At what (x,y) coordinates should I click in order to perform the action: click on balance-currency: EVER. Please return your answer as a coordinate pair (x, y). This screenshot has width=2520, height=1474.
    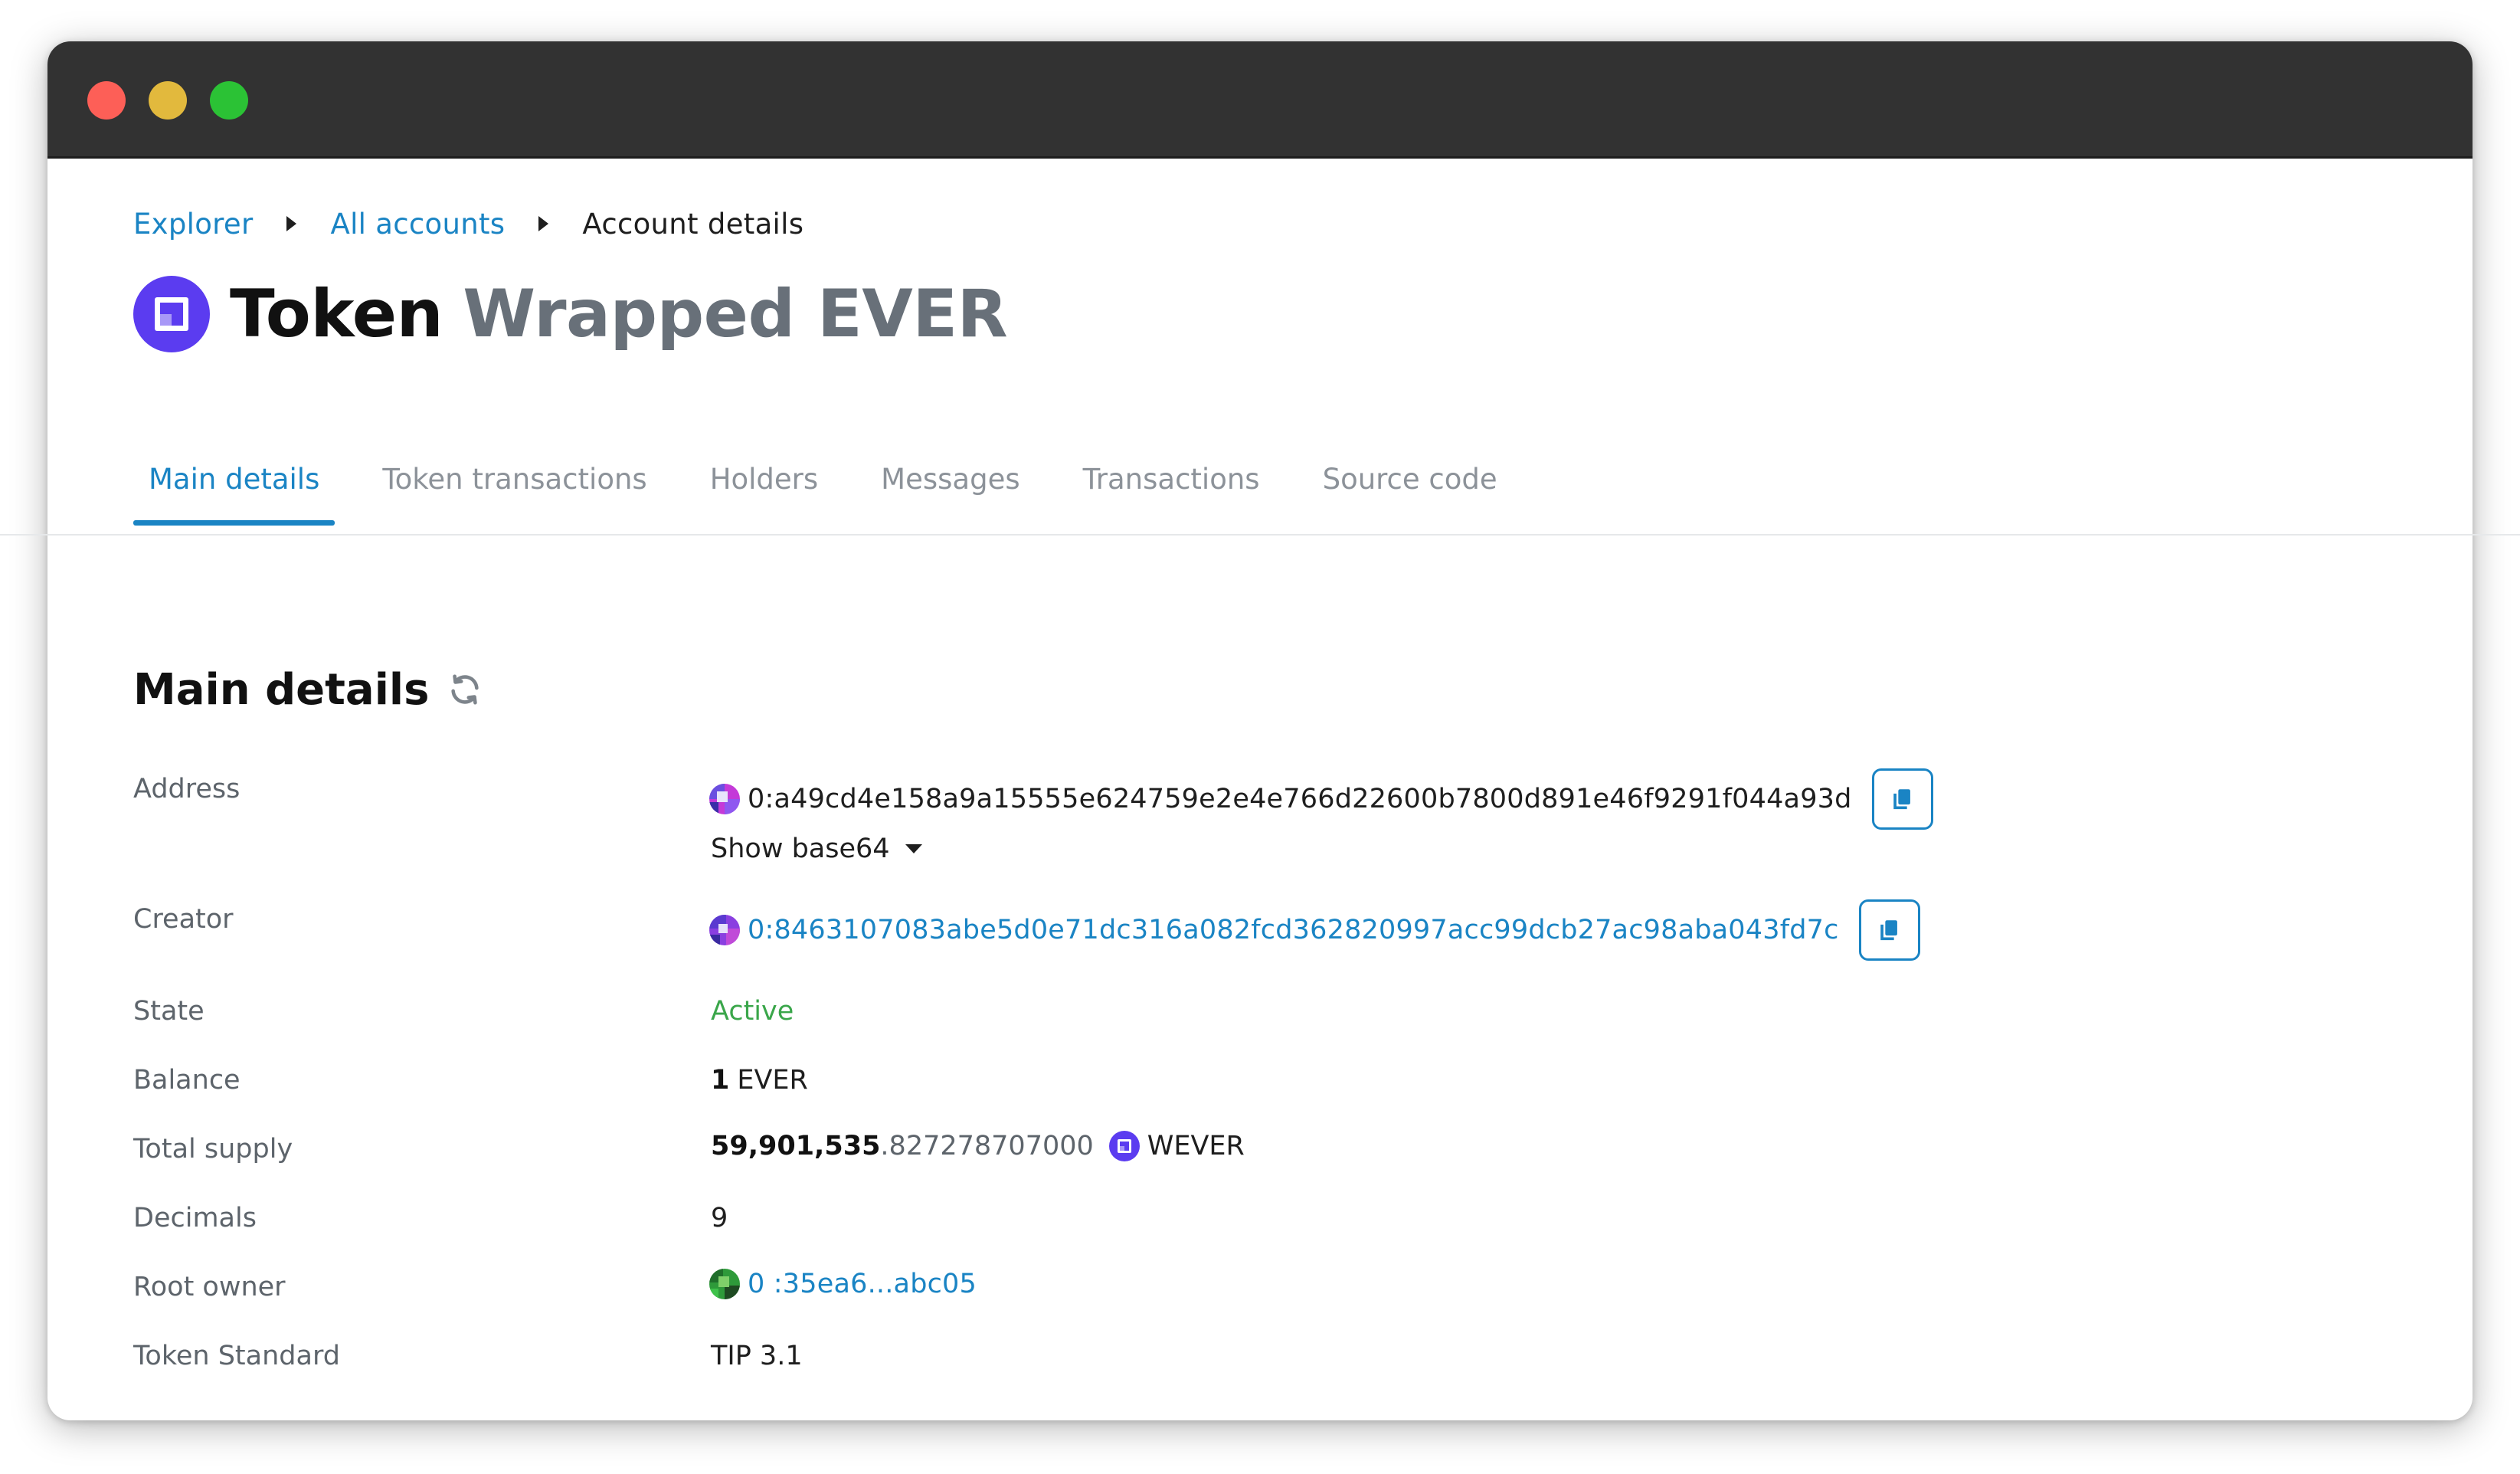
    Looking at the image, I should click on (772, 1080).